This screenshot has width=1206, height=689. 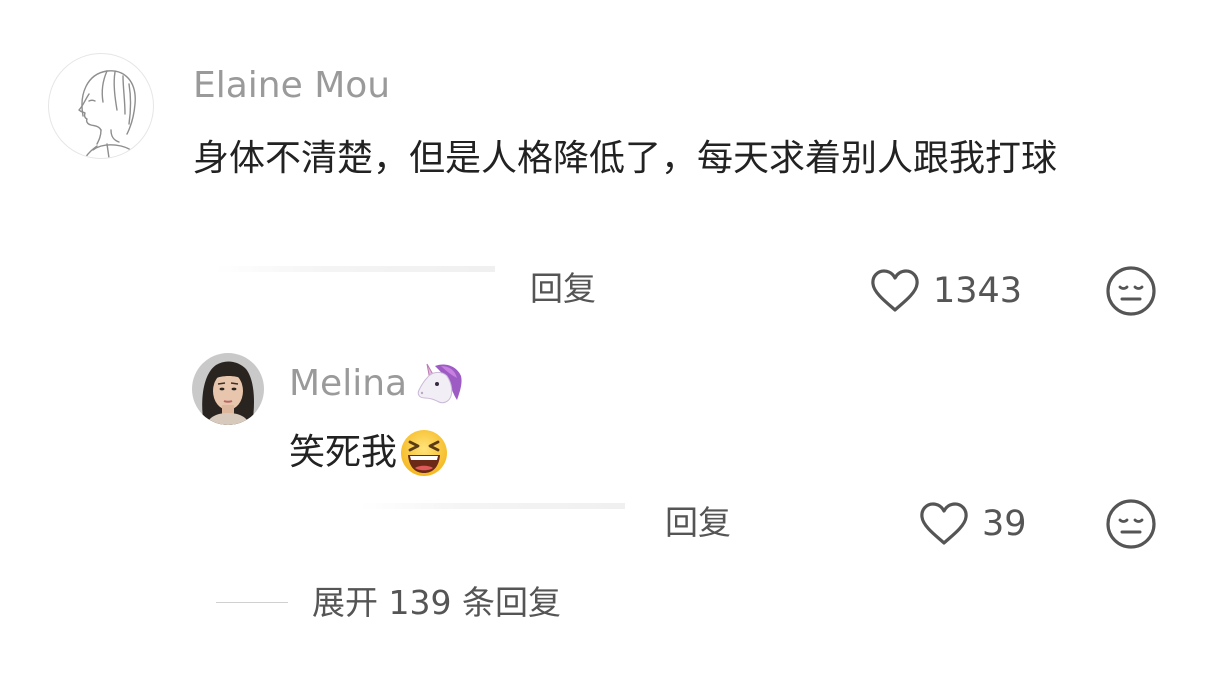 I want to click on photo-avatar-icon, so click(x=228, y=389).